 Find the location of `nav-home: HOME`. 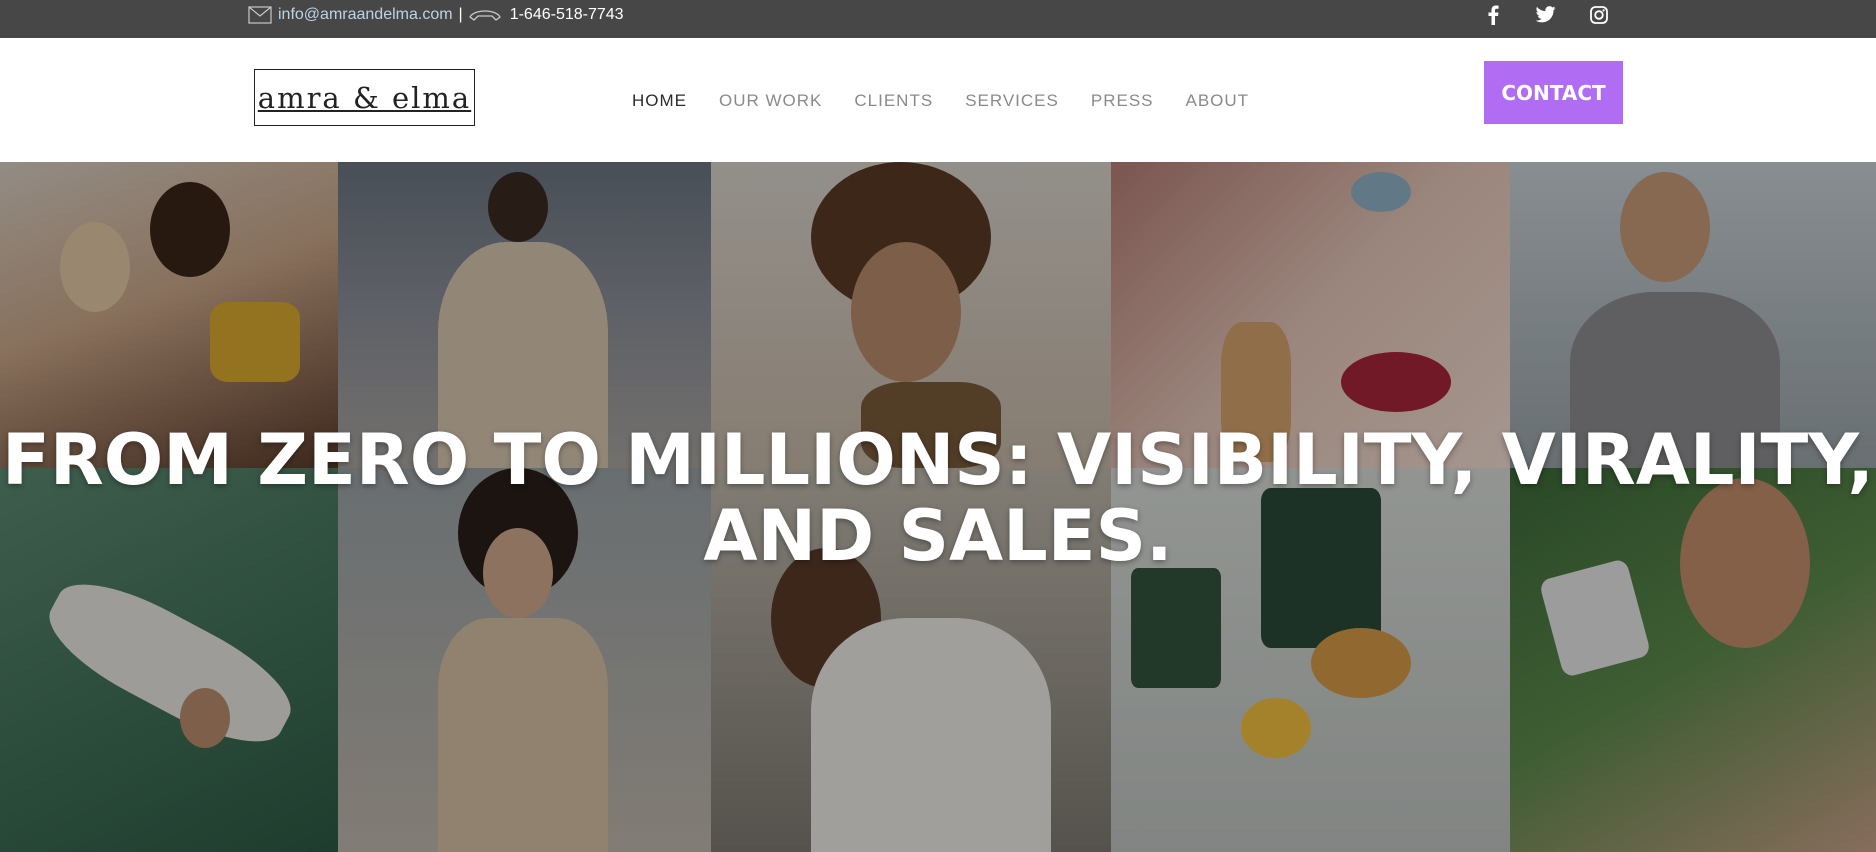

nav-home: HOME is located at coordinates (659, 101).